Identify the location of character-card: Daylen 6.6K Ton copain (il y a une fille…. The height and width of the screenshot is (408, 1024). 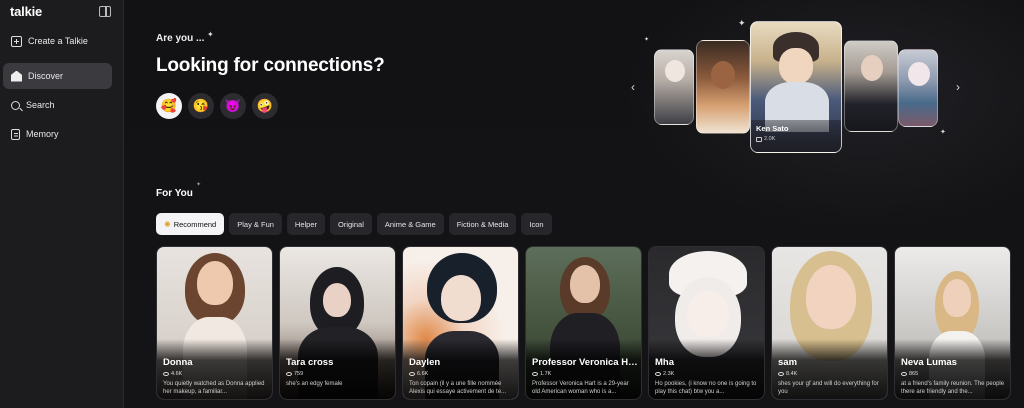
(460, 323).